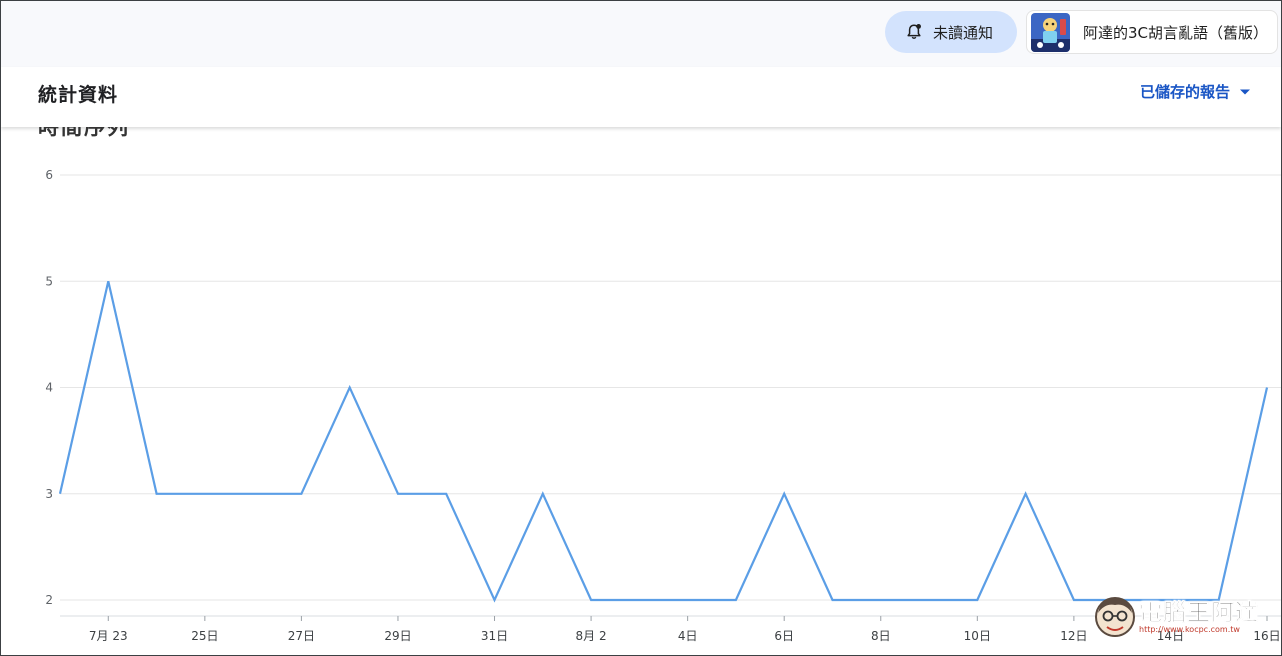 This screenshot has width=1282, height=656. What do you see at coordinates (49, 281) in the screenshot?
I see `y-tick-label: 5` at bounding box center [49, 281].